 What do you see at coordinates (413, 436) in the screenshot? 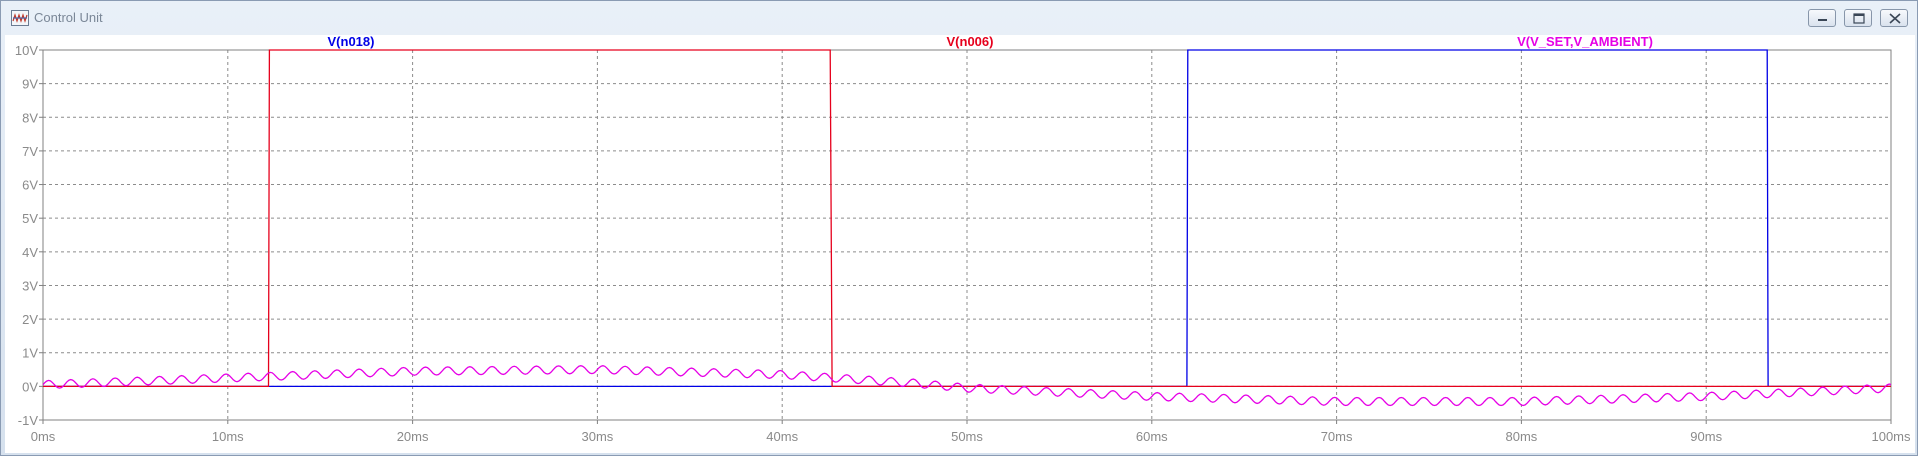
I see `x-tick-label: 20ms` at bounding box center [413, 436].